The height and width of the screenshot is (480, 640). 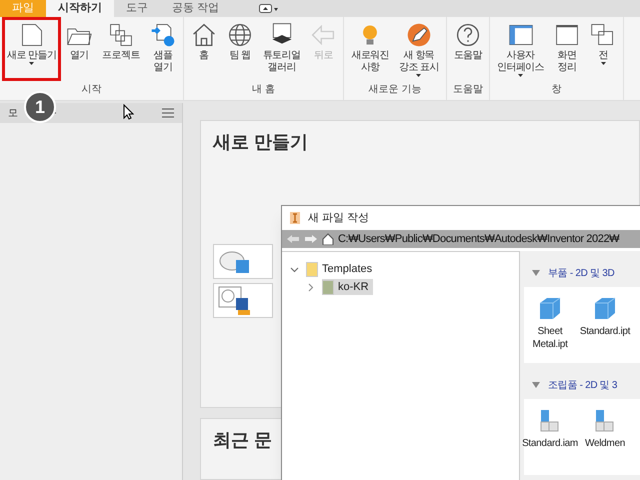 What do you see at coordinates (581, 273) in the screenshot?
I see `section-title: 부품 - 2D 및 3D` at bounding box center [581, 273].